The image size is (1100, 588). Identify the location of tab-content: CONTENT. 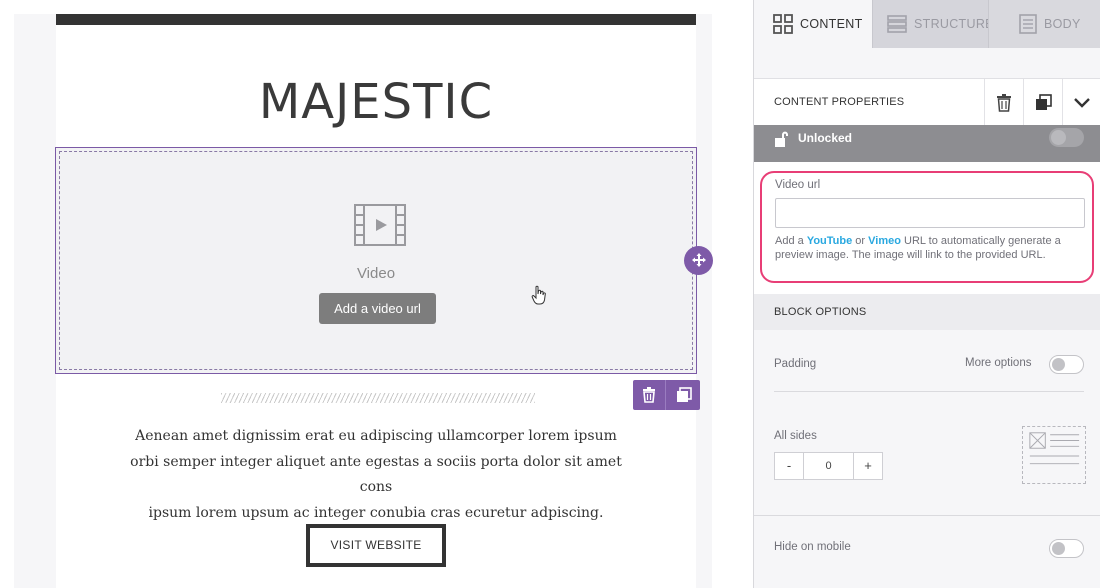
(813, 24).